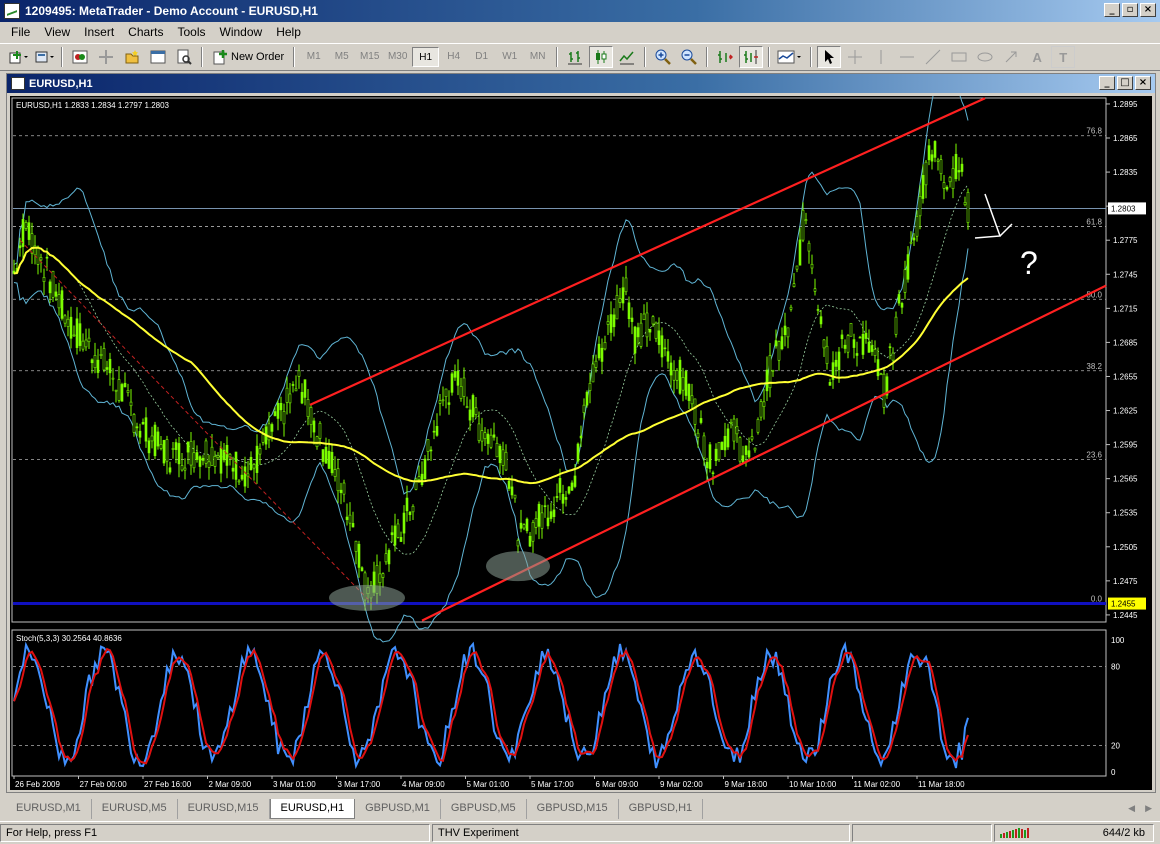 The height and width of the screenshot is (844, 1160). What do you see at coordinates (573, 809) in the screenshot?
I see `tab-gbpusd-m15: GBPUSD,M15` at bounding box center [573, 809].